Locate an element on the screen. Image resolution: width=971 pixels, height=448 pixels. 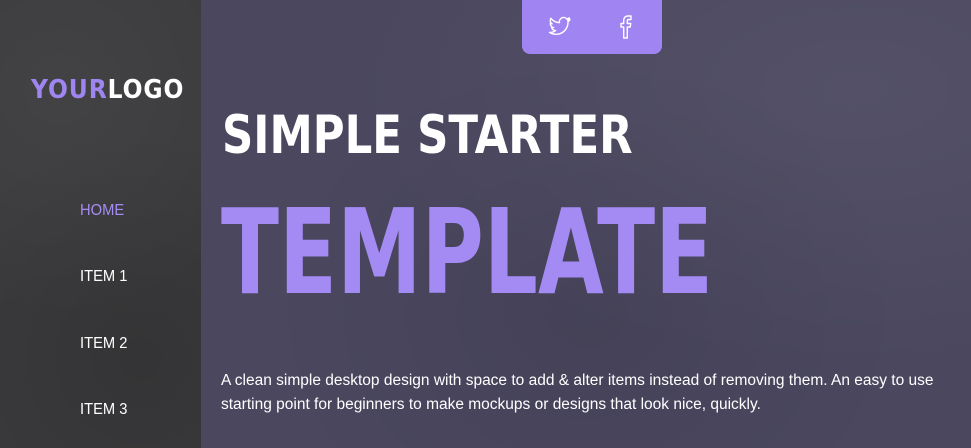
nav-item-1: ITEM 1 is located at coordinates (103, 277).